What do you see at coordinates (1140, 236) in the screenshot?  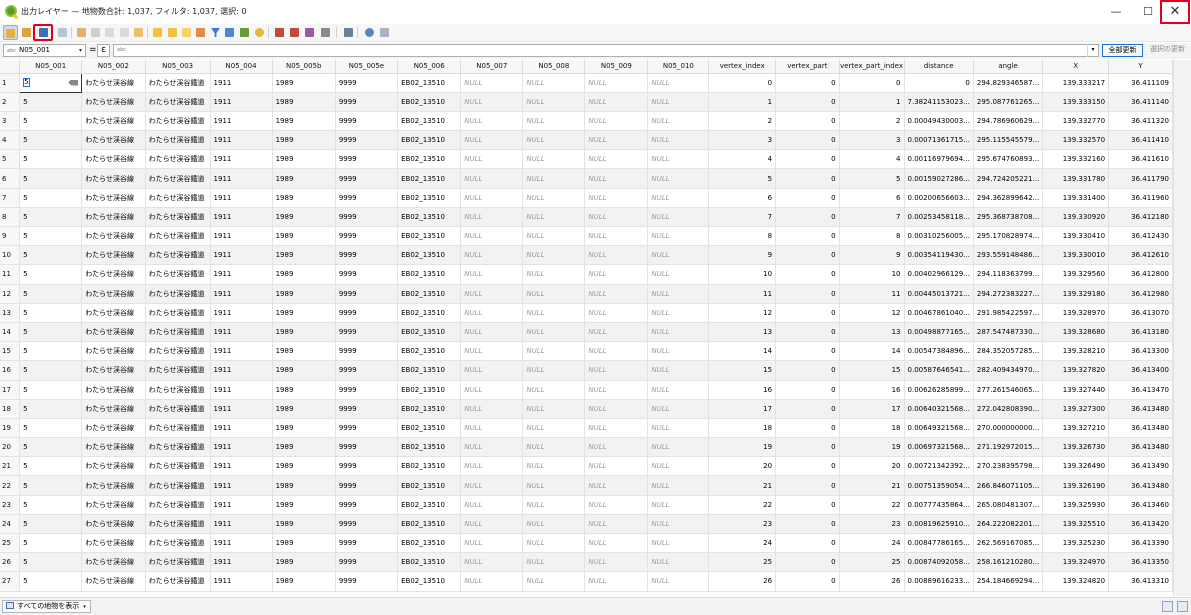 I see `table-cell: 36.412430` at bounding box center [1140, 236].